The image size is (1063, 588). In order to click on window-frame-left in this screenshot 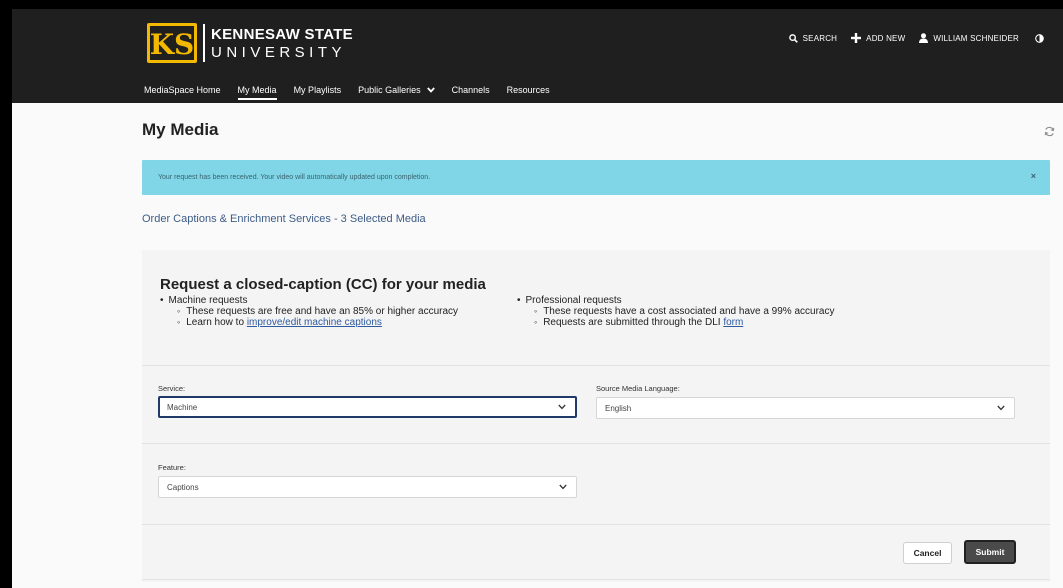, I will do `click(6, 294)`.